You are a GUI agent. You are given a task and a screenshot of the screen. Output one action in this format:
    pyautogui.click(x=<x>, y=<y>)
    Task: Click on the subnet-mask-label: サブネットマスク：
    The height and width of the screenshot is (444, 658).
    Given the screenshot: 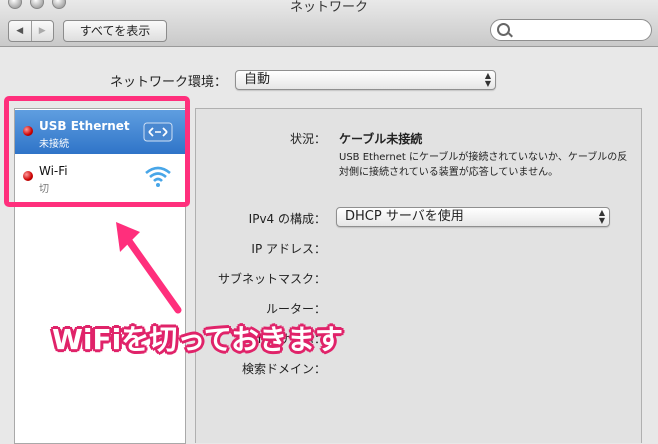 What is the action you would take?
    pyautogui.click(x=271, y=279)
    